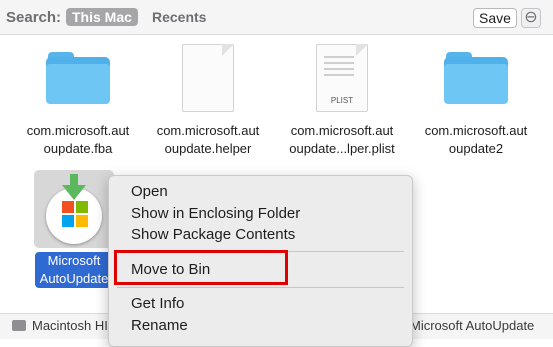 Image resolution: width=553 pixels, height=347 pixels. I want to click on download-arrow-icon, so click(74, 187).